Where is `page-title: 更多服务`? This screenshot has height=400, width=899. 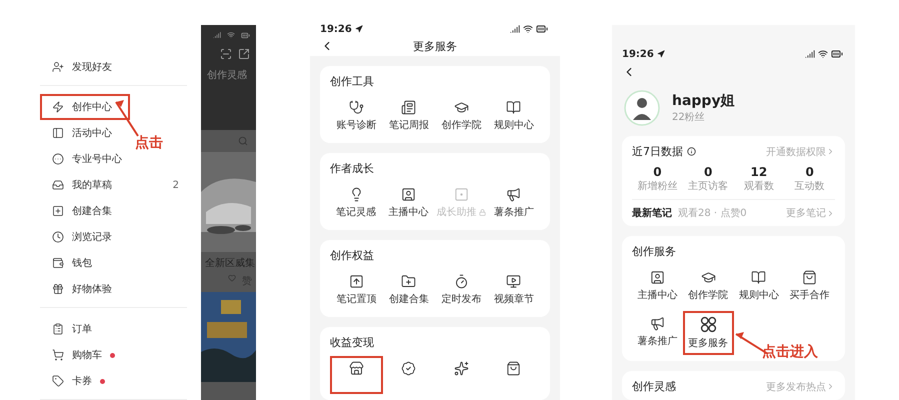 page-title: 更多服务 is located at coordinates (435, 46).